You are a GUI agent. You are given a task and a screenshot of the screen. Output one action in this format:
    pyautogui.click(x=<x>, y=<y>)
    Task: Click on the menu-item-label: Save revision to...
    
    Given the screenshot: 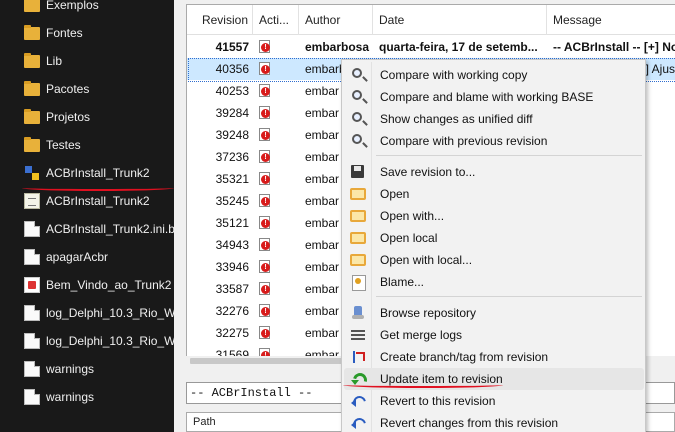 What is the action you would take?
    pyautogui.click(x=428, y=172)
    